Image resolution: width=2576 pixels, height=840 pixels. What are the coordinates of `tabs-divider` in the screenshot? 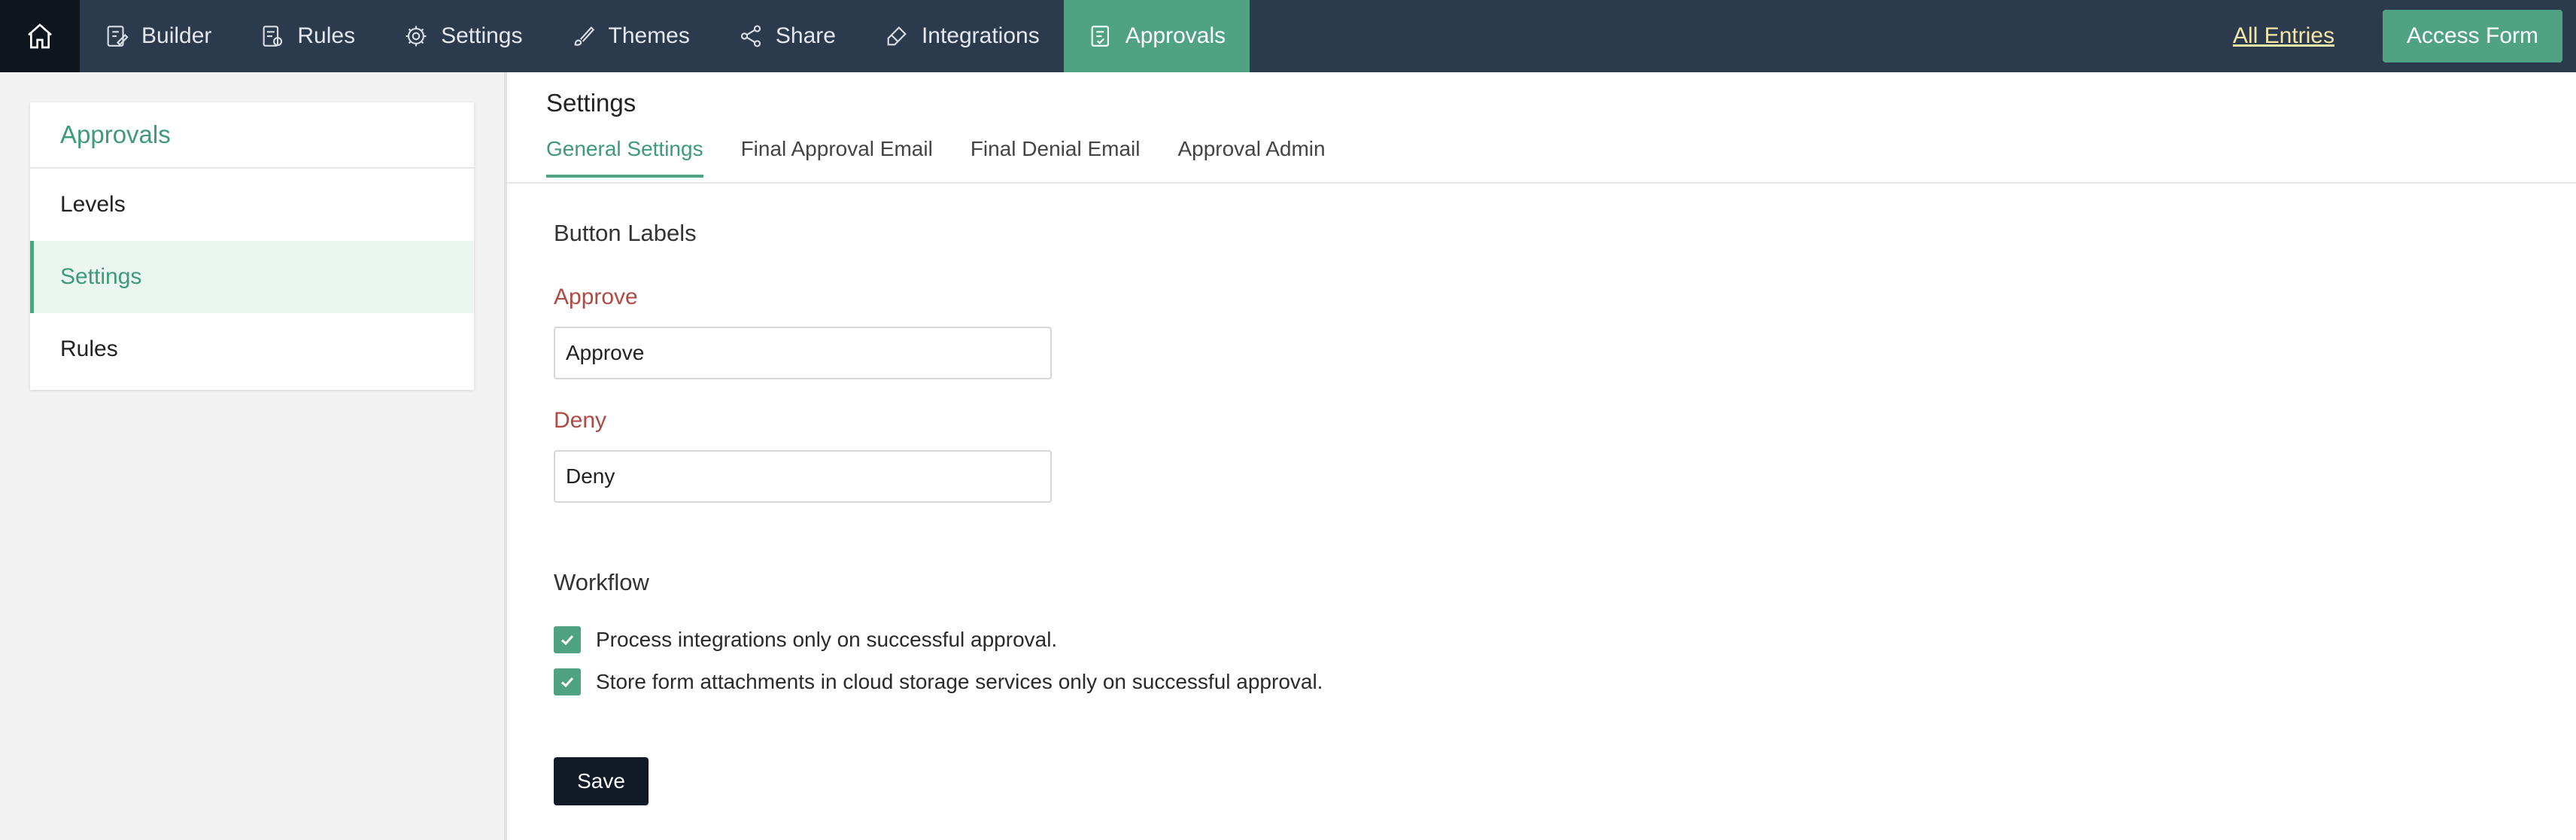 It's located at (1542, 183).